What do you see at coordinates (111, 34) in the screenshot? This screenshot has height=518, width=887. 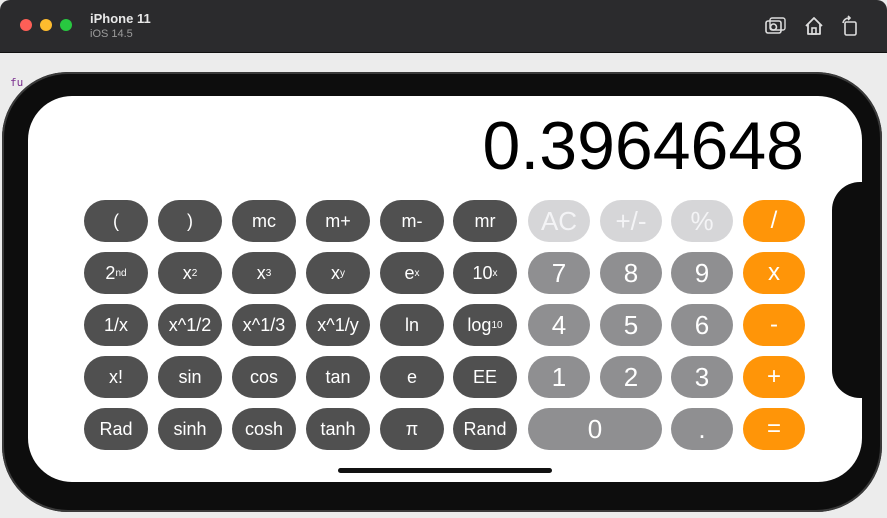 I see `os-version: iOS 14.5` at bounding box center [111, 34].